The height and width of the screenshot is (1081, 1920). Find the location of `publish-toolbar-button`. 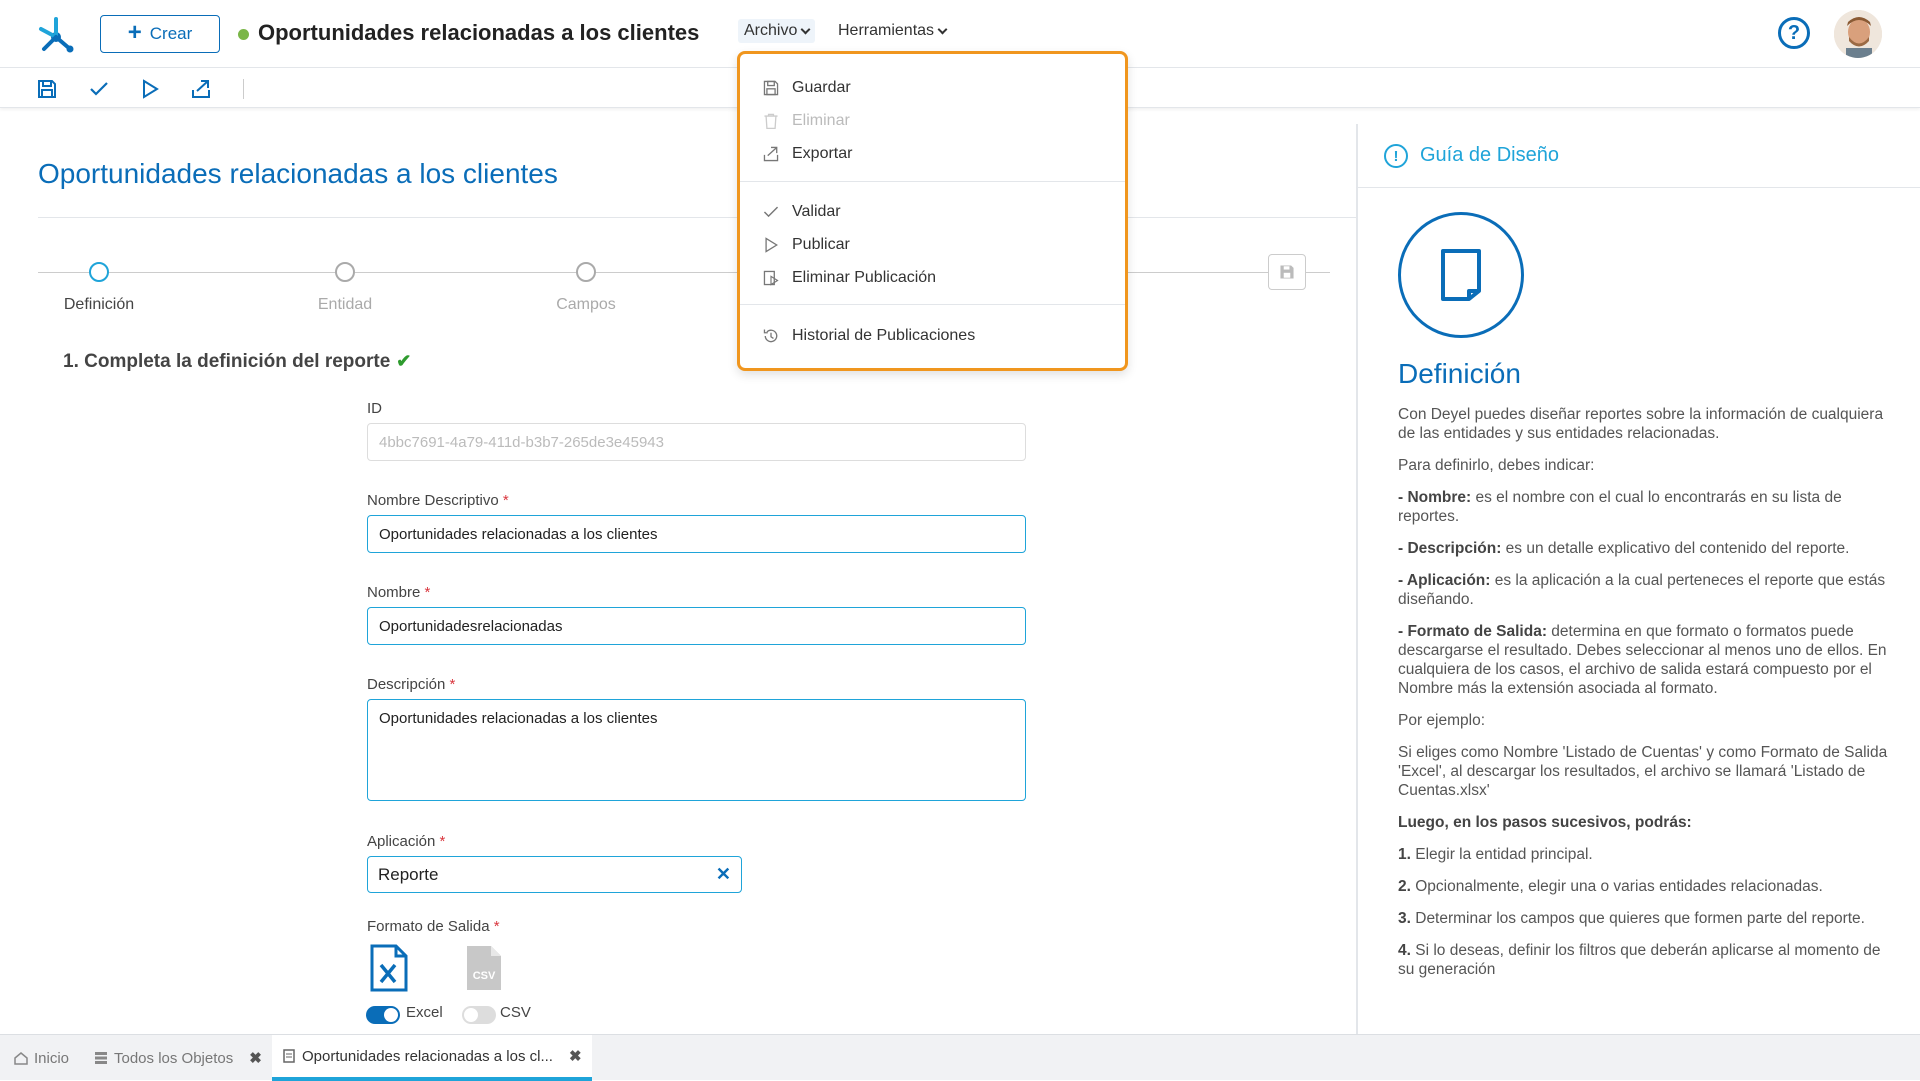

publish-toolbar-button is located at coordinates (150, 89).